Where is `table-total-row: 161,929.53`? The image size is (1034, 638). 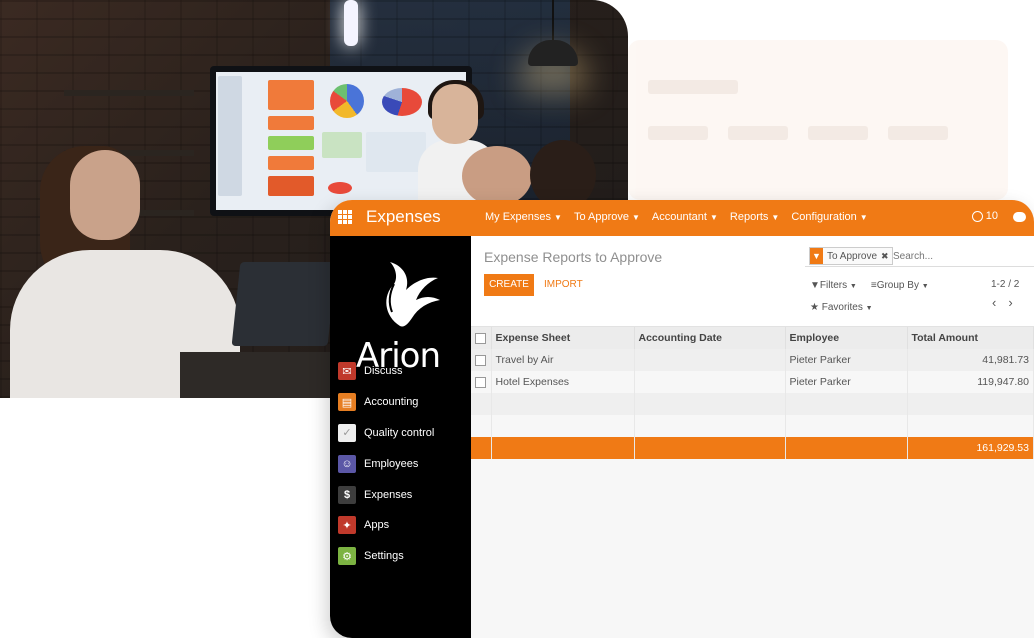 table-total-row: 161,929.53 is located at coordinates (752, 448).